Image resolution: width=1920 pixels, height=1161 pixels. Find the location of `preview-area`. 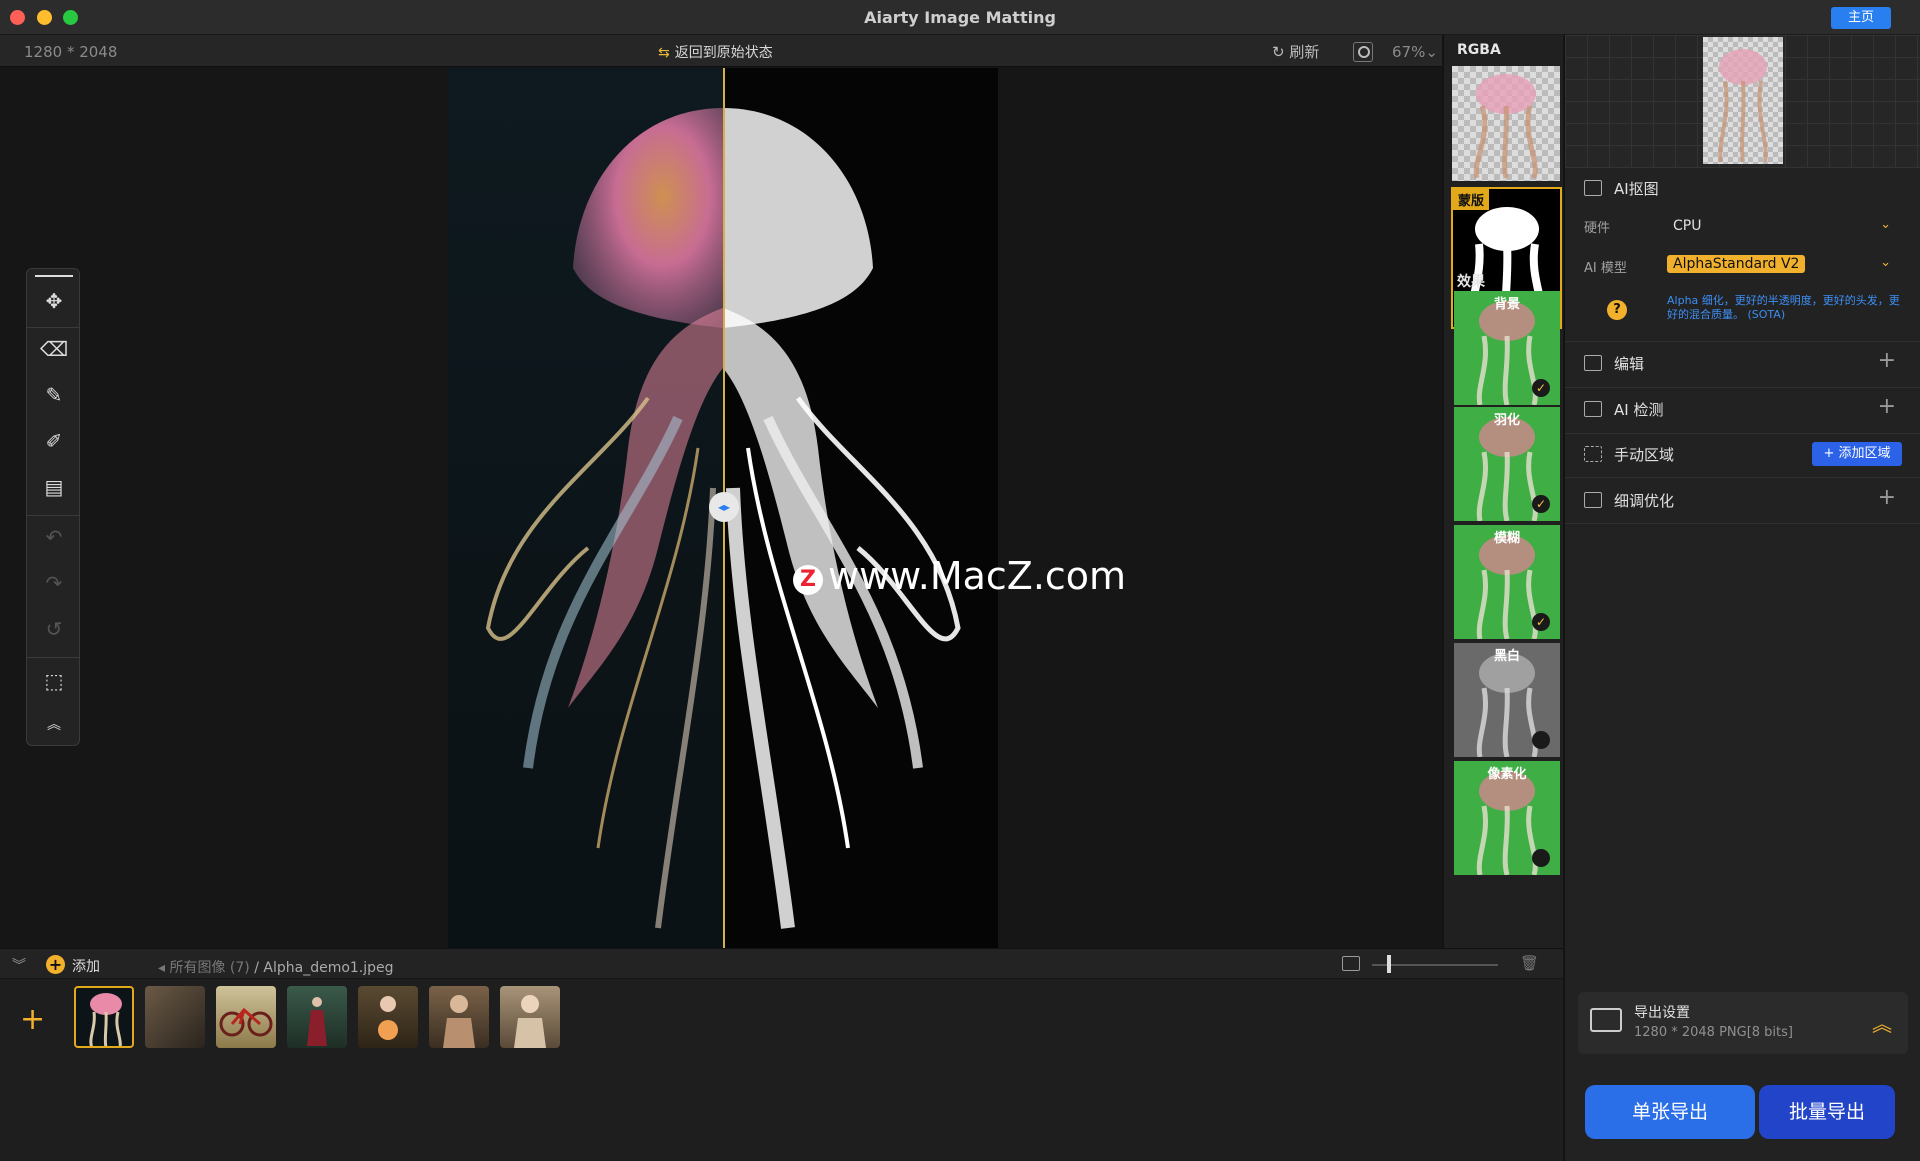

preview-area is located at coordinates (1742, 101).